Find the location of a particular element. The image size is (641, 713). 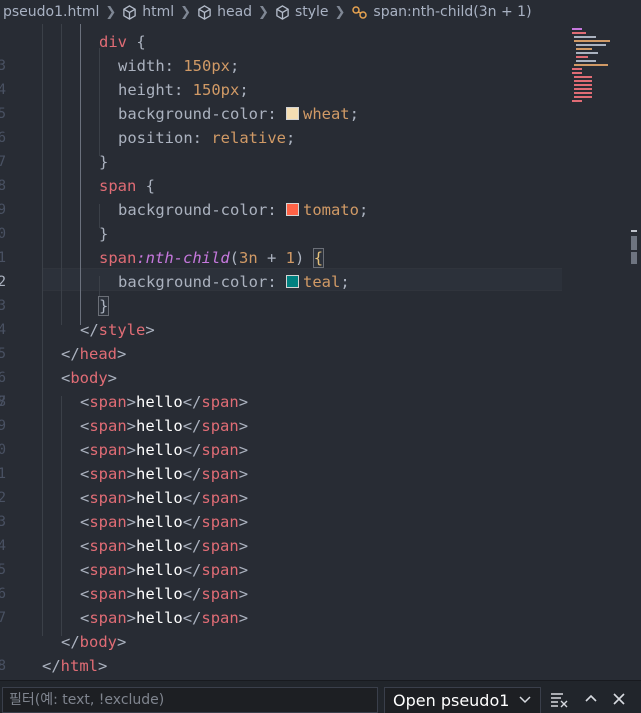

code-line: 4 width: 150px; is located at coordinates (285, 76).